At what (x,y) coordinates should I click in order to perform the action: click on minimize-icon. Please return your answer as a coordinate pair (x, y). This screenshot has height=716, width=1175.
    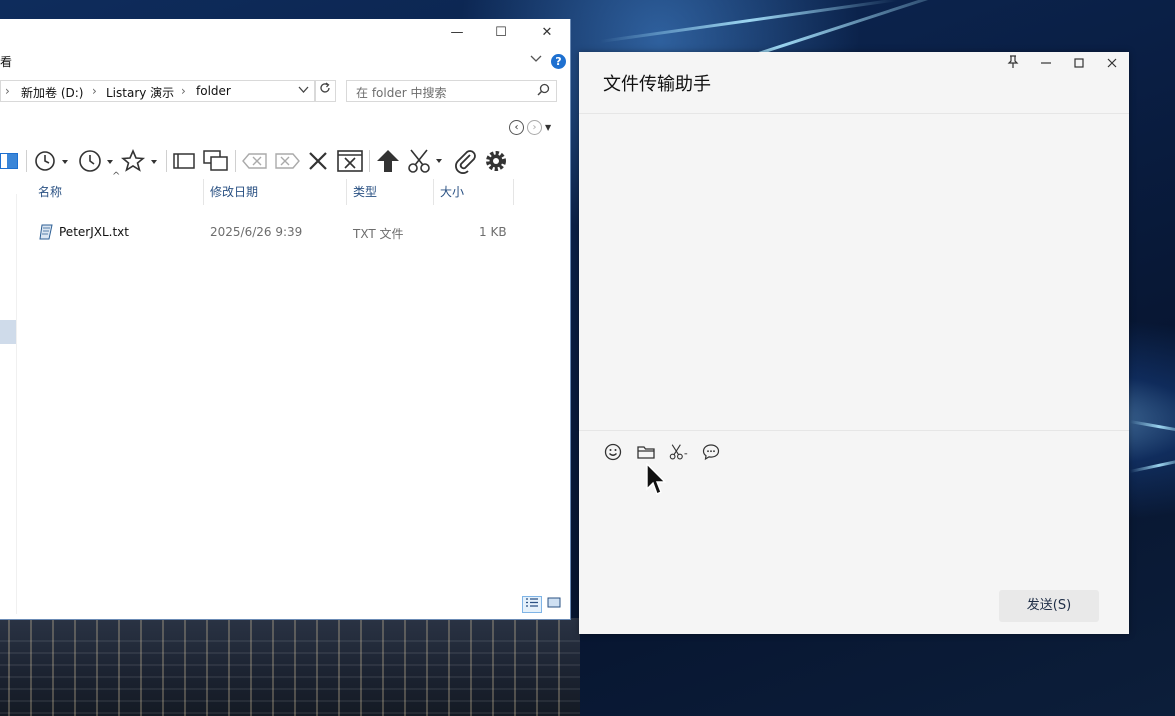
    Looking at the image, I should click on (1046, 66).